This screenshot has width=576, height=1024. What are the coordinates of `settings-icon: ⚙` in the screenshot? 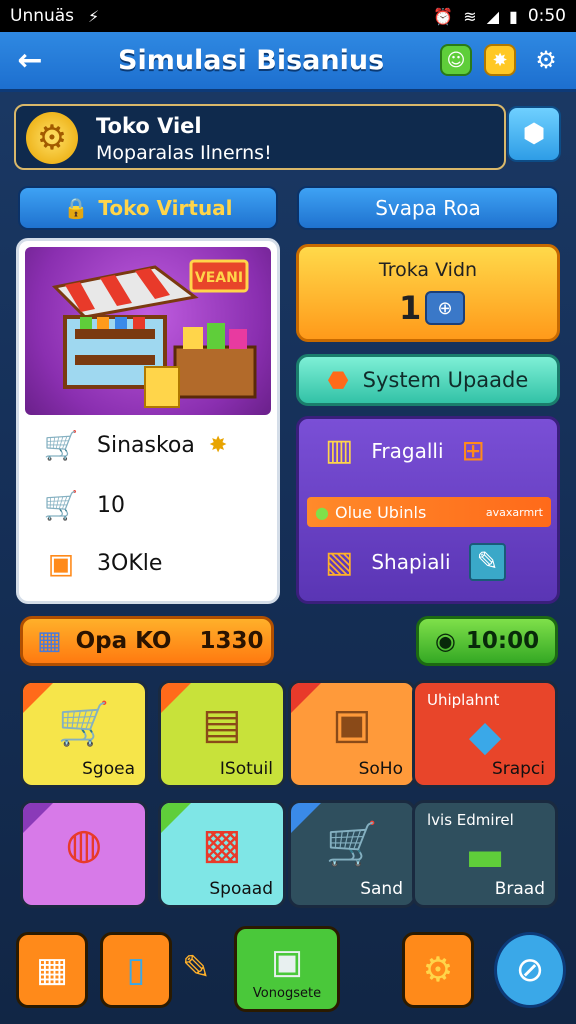 It's located at (546, 60).